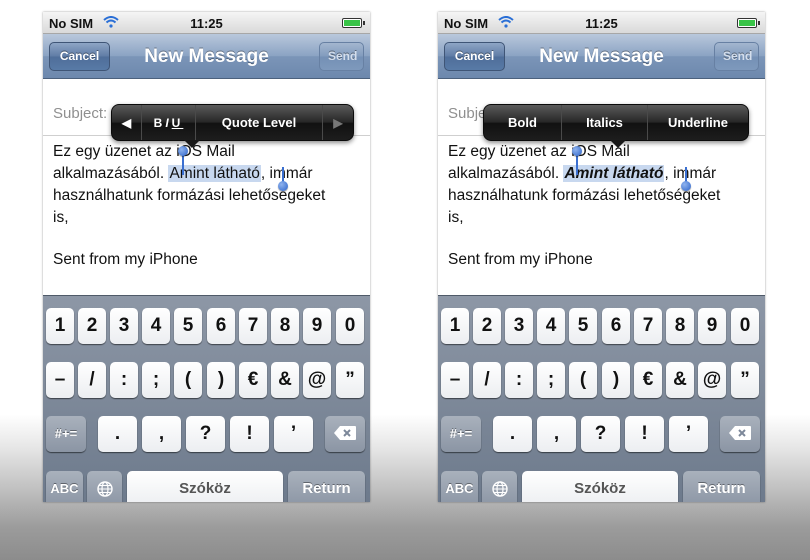 The height and width of the screenshot is (560, 810). What do you see at coordinates (206, 23) in the screenshot?
I see `status-bar: No SIM 11:25` at bounding box center [206, 23].